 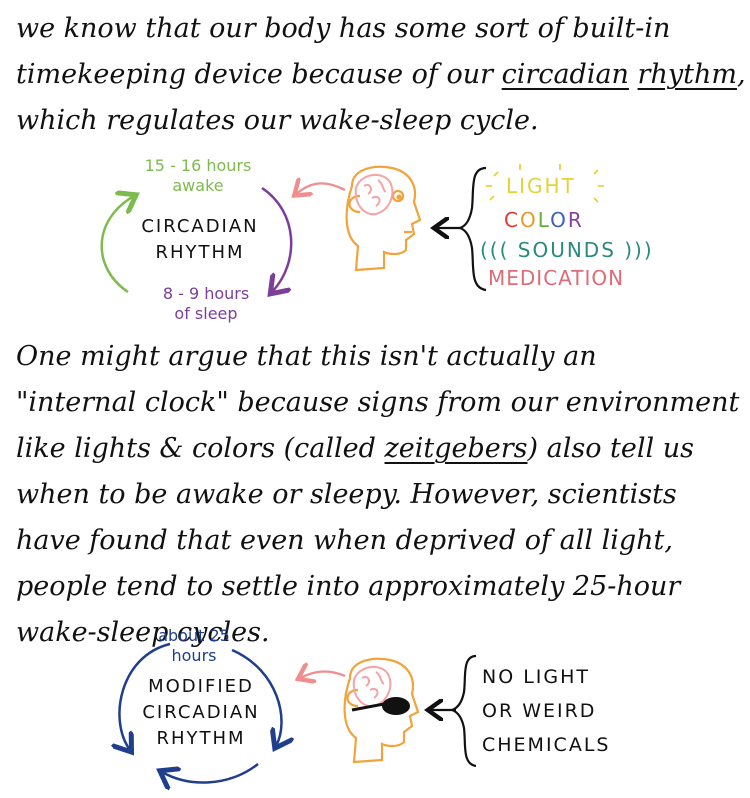 I want to click on modified-cycle-label: MODIFIED CIRCADIAN RHYTHM, so click(x=201, y=713).